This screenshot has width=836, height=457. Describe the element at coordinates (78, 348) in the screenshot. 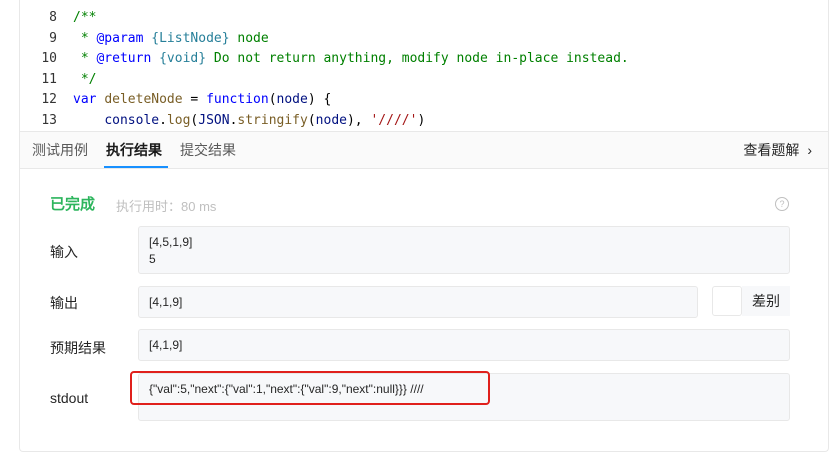

I see `expected-label: 预期结果` at that location.